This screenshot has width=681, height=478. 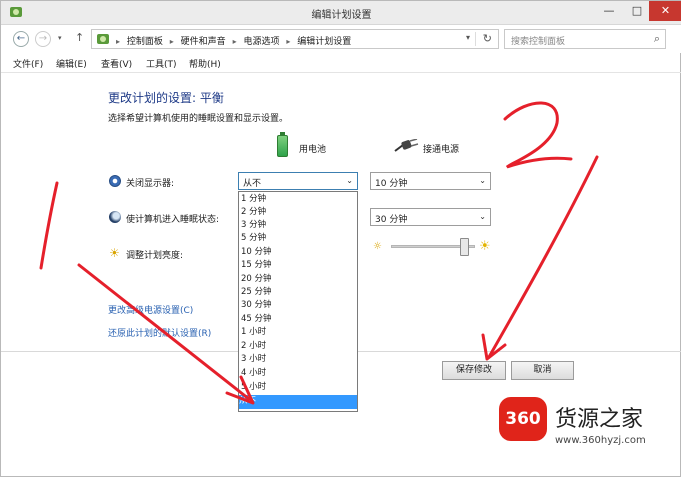 I want to click on minimize-button: —, so click(x=609, y=11).